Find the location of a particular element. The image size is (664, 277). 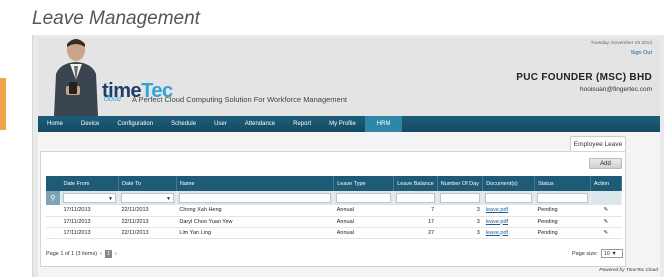

company-name: PUC FOUNDER (MSC) BHD is located at coordinates (584, 77).